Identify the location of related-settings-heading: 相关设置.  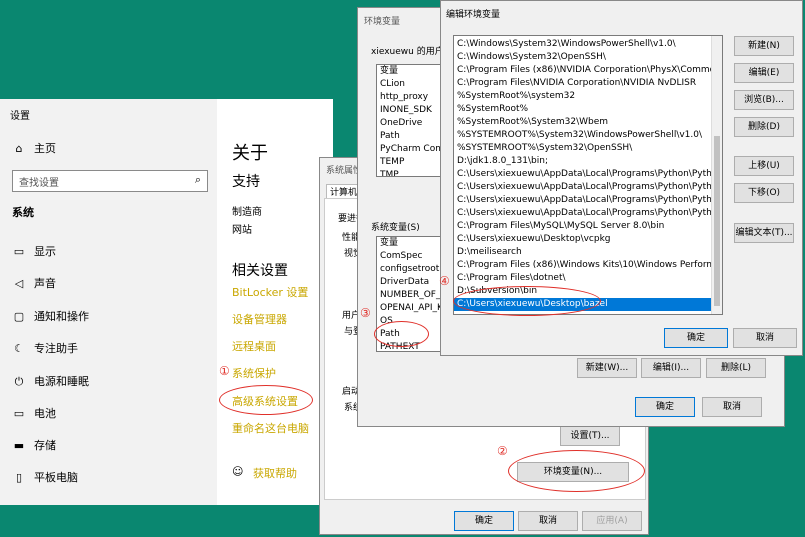
(260, 271).